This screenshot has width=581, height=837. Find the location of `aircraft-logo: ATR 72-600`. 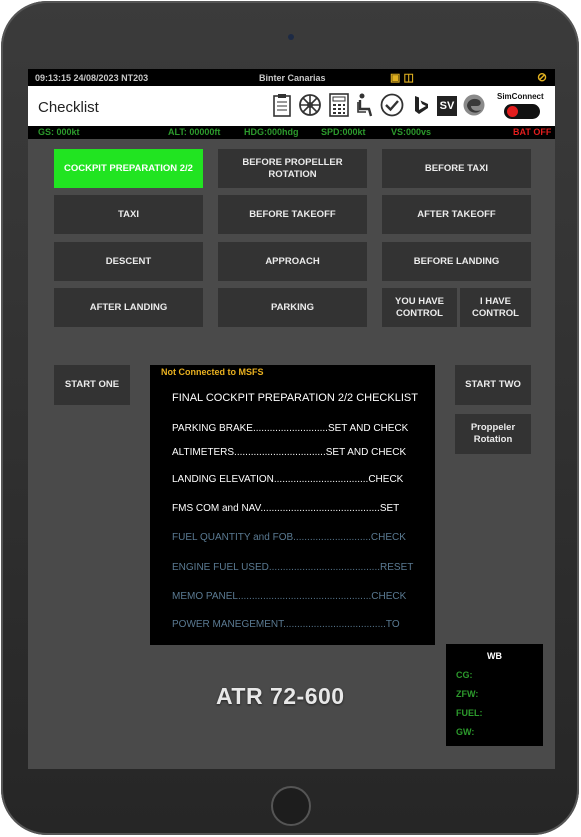

aircraft-logo: ATR 72-600 is located at coordinates (280, 696).